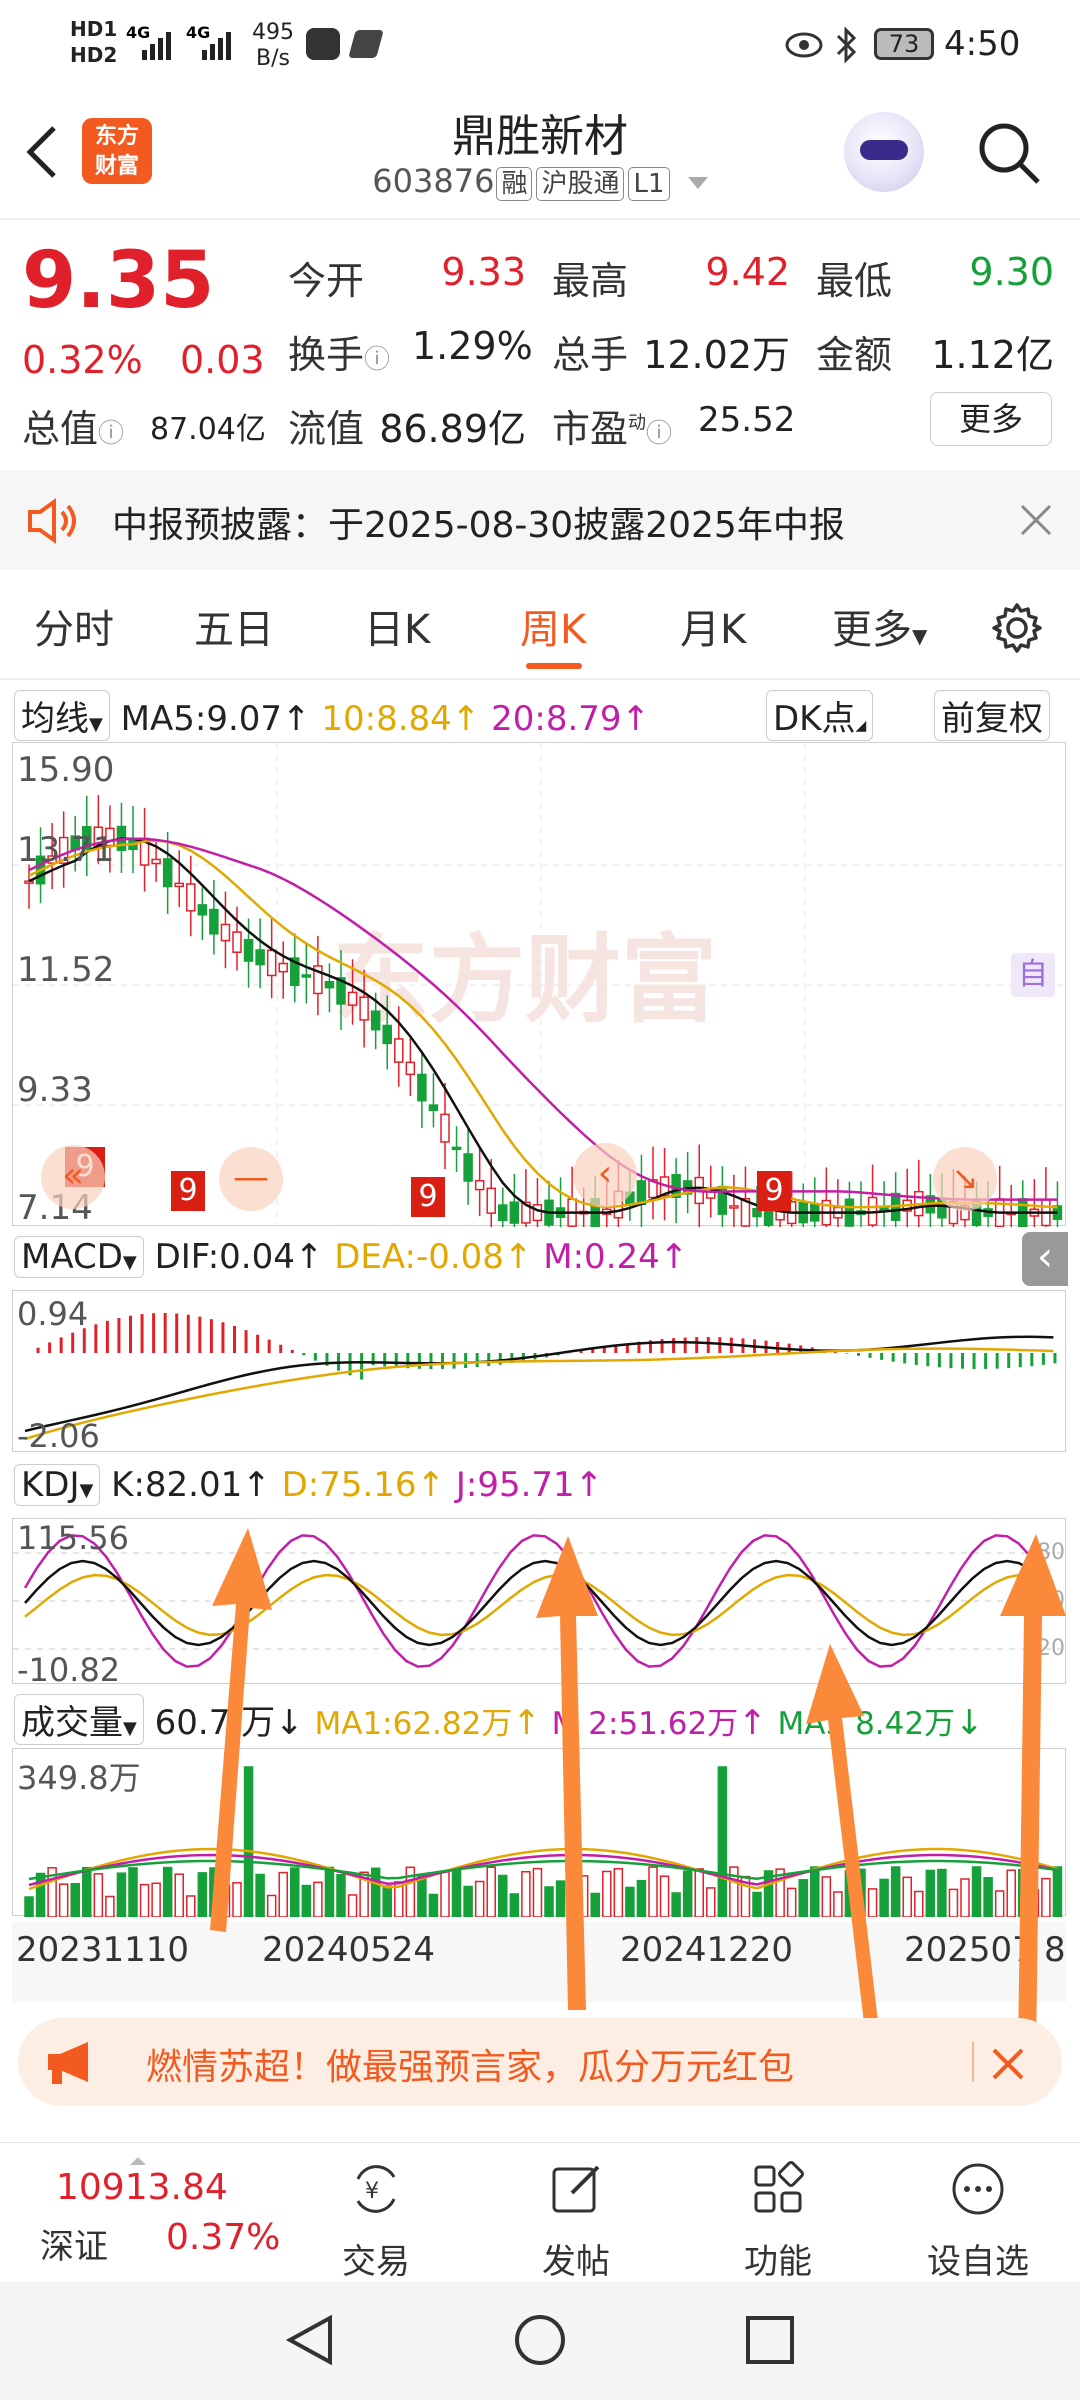 This screenshot has width=1080, height=2400. What do you see at coordinates (978, 2189) in the screenshot?
I see `more-dots-icon` at bounding box center [978, 2189].